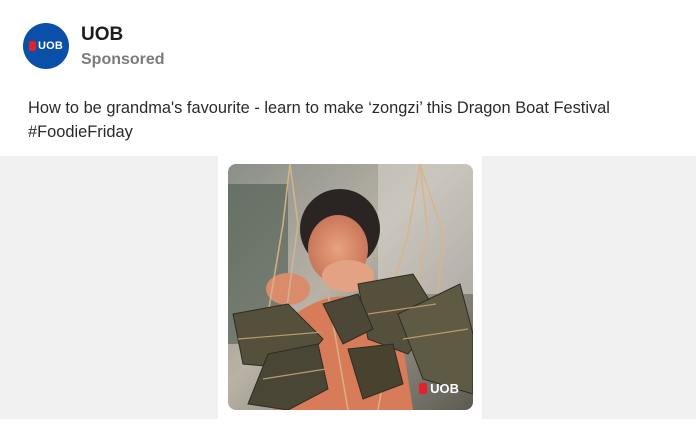 Image resolution: width=696 pixels, height=425 pixels. Describe the element at coordinates (444, 388) in the screenshot. I see `watermark-text: UOB` at that location.